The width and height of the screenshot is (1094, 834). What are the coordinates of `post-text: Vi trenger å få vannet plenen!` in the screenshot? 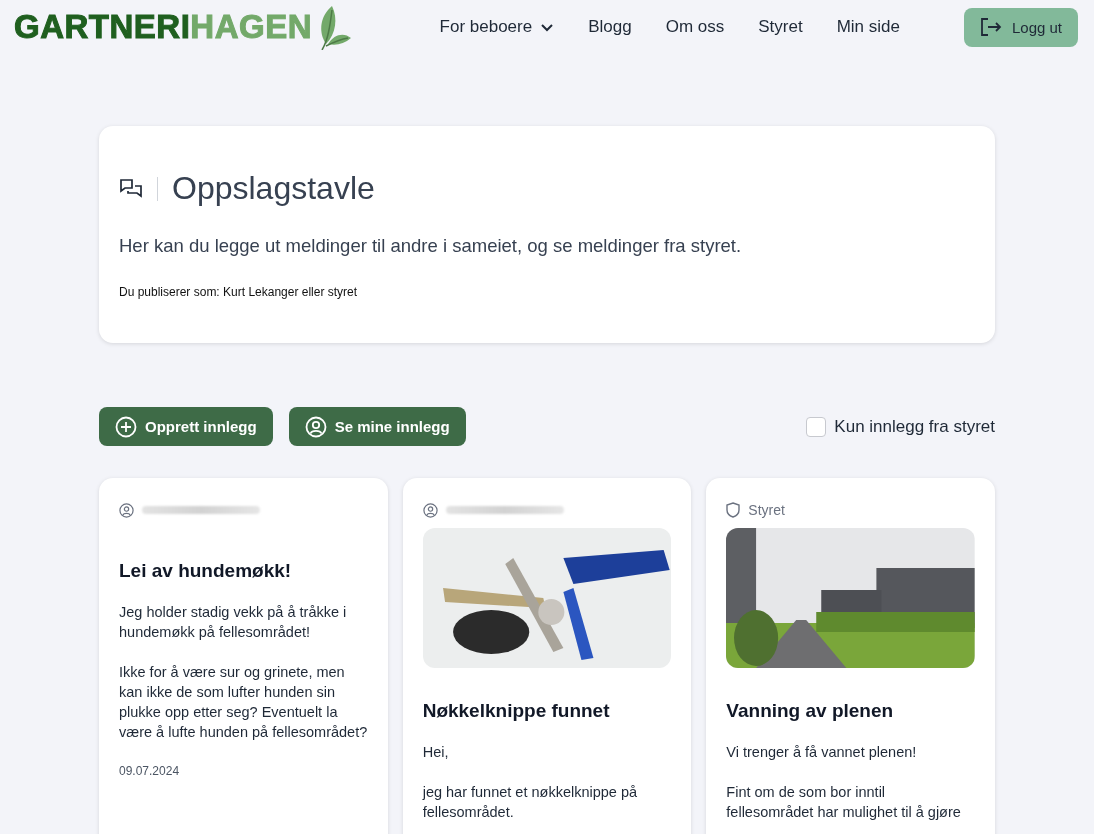 It's located at (822, 752).